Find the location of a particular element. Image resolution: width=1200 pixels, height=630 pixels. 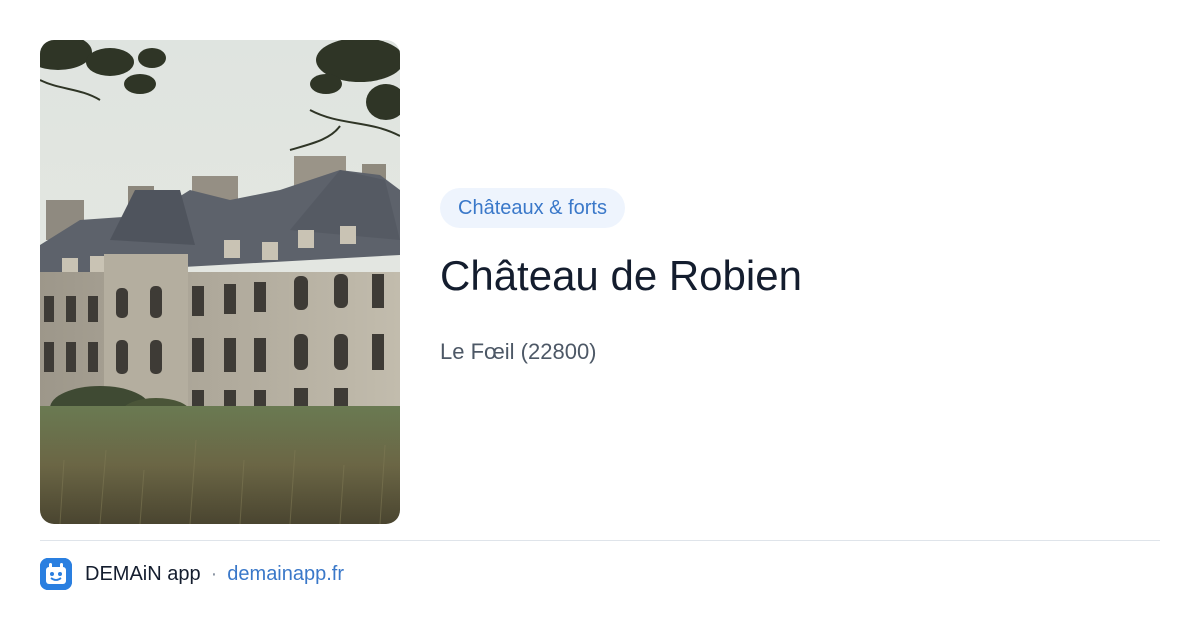

category-badge: Châteaux & forts is located at coordinates (532, 208).